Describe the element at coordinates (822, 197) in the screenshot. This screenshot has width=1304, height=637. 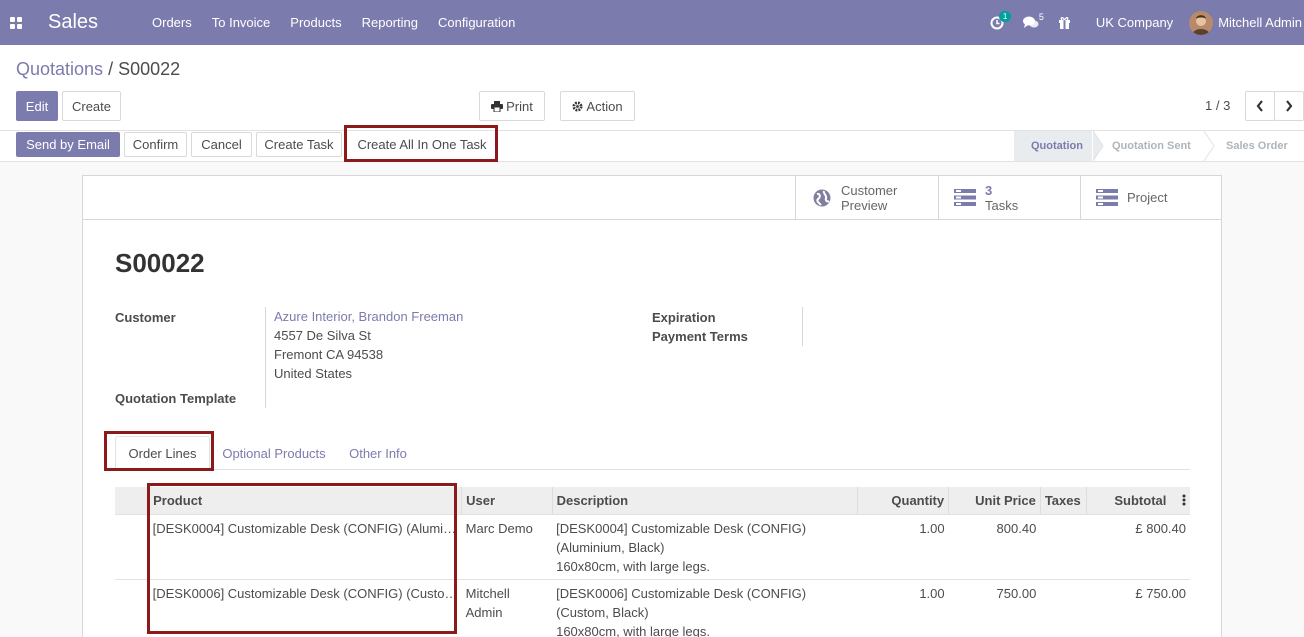
I see `globe-icon` at that location.